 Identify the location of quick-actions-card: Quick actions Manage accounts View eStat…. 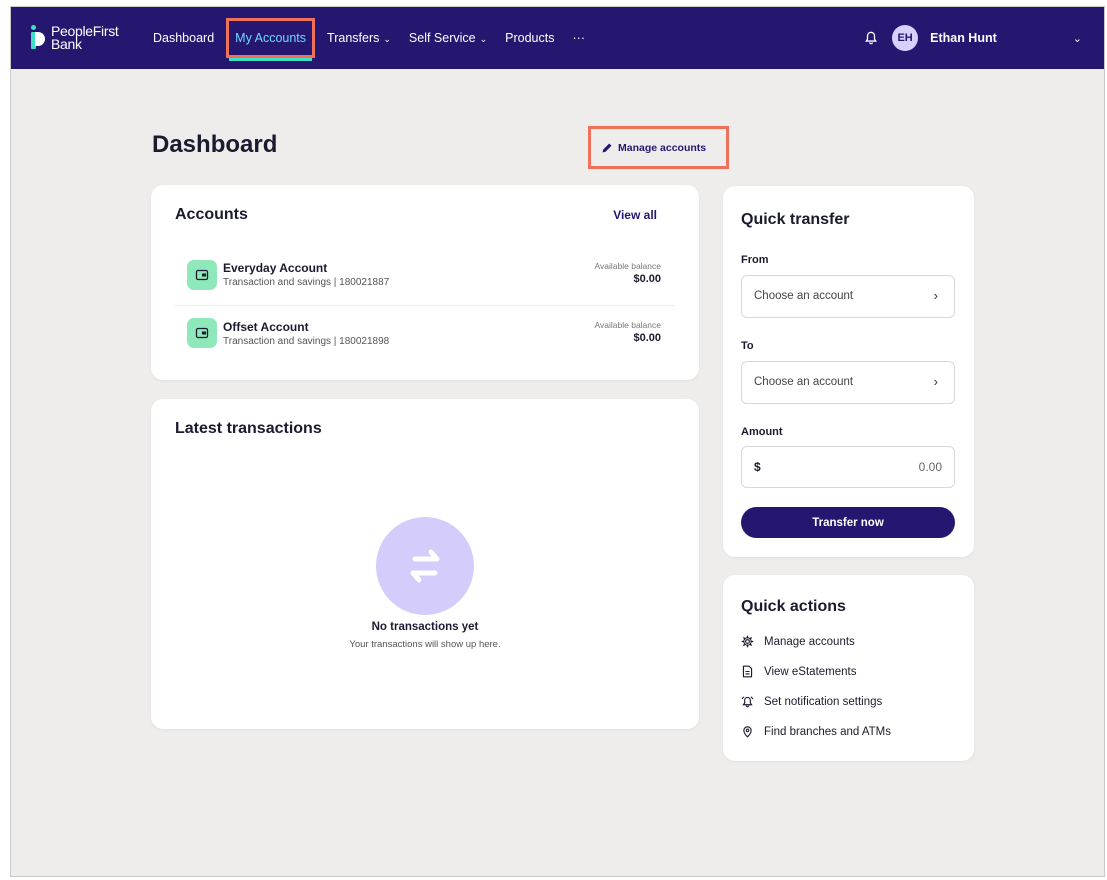
(848, 668).